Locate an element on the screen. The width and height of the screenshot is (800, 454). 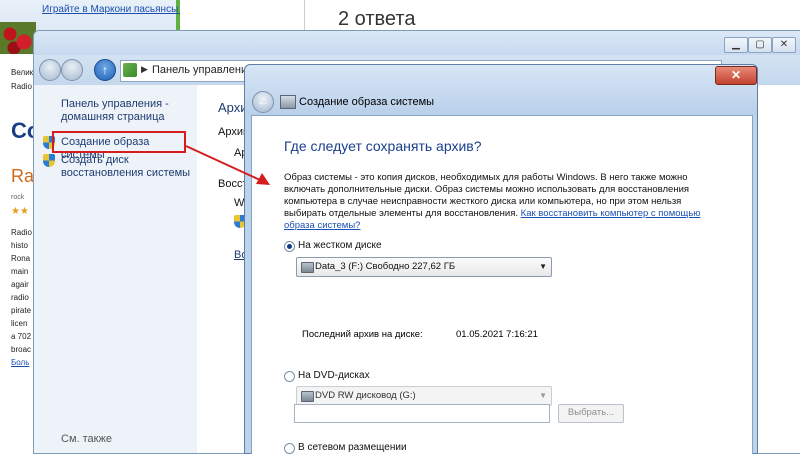
pointer-arrow is located at coordinates (227, 165).